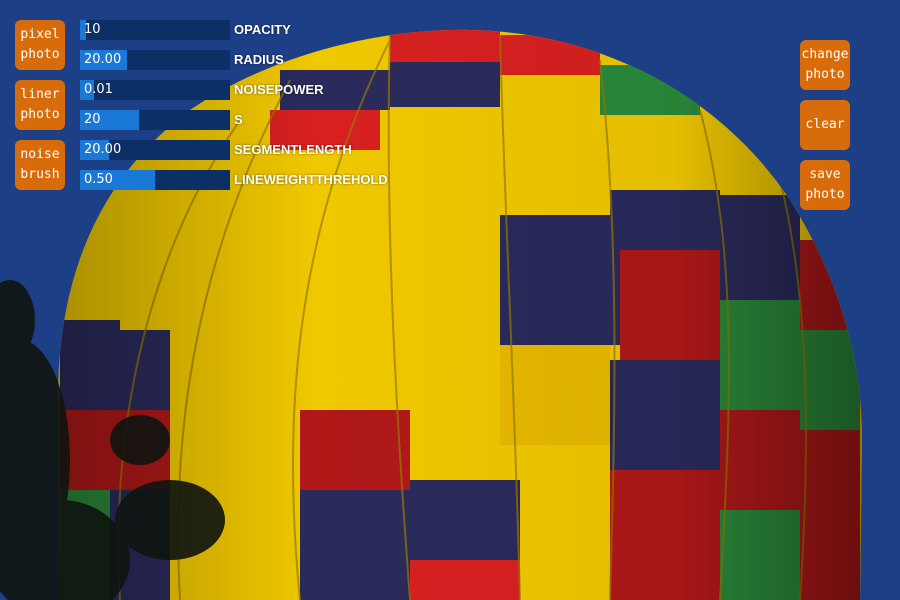 Image resolution: width=900 pixels, height=600 pixels. What do you see at coordinates (103, 149) in the screenshot?
I see `segmentlength-value: 20.00` at bounding box center [103, 149].